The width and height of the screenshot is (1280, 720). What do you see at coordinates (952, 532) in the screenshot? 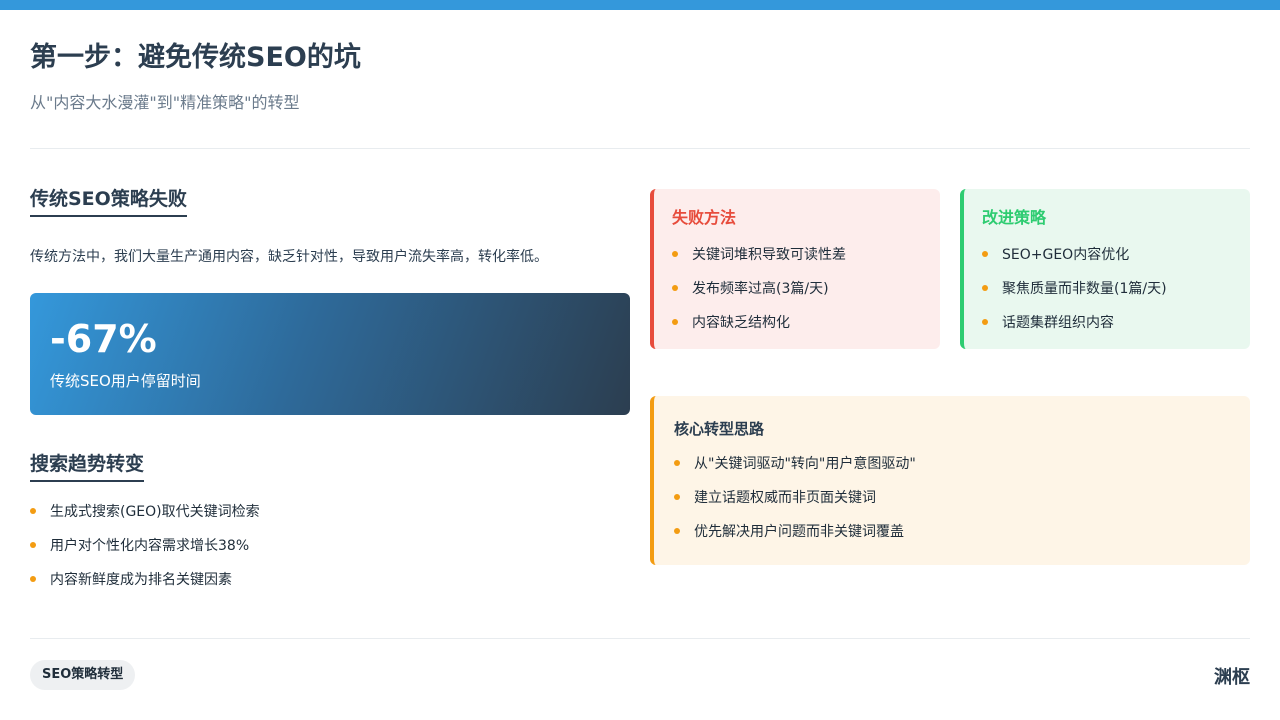
I see `list-item: 优先解决用户问题而非关键词覆盖` at bounding box center [952, 532].